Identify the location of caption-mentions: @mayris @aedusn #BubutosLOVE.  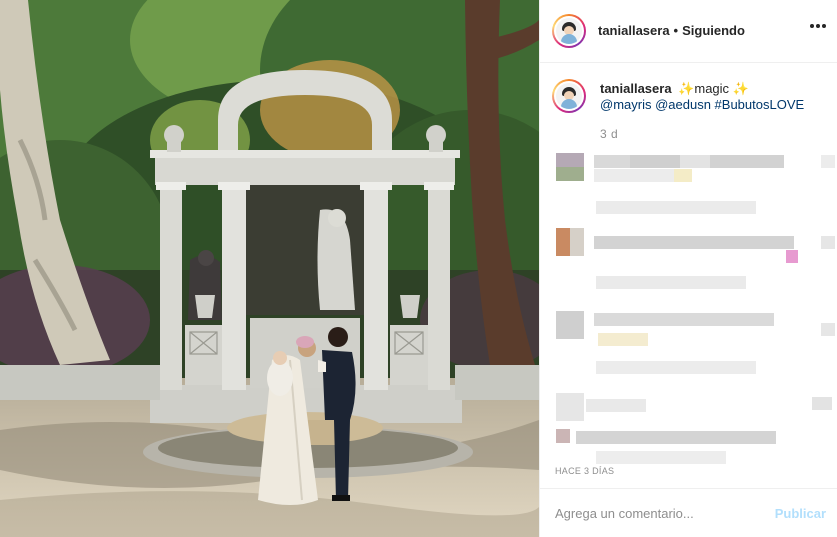
(702, 105).